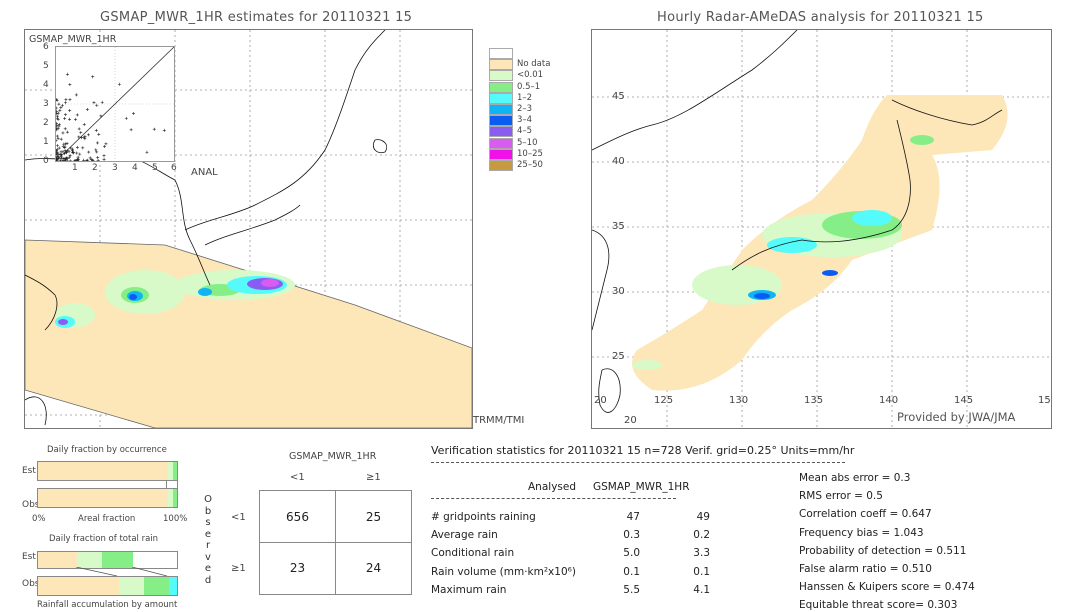 Image resolution: width=1080 pixels, height=612 pixels. Describe the element at coordinates (525, 120) in the screenshot. I see `legend-label: 3–4` at that location.